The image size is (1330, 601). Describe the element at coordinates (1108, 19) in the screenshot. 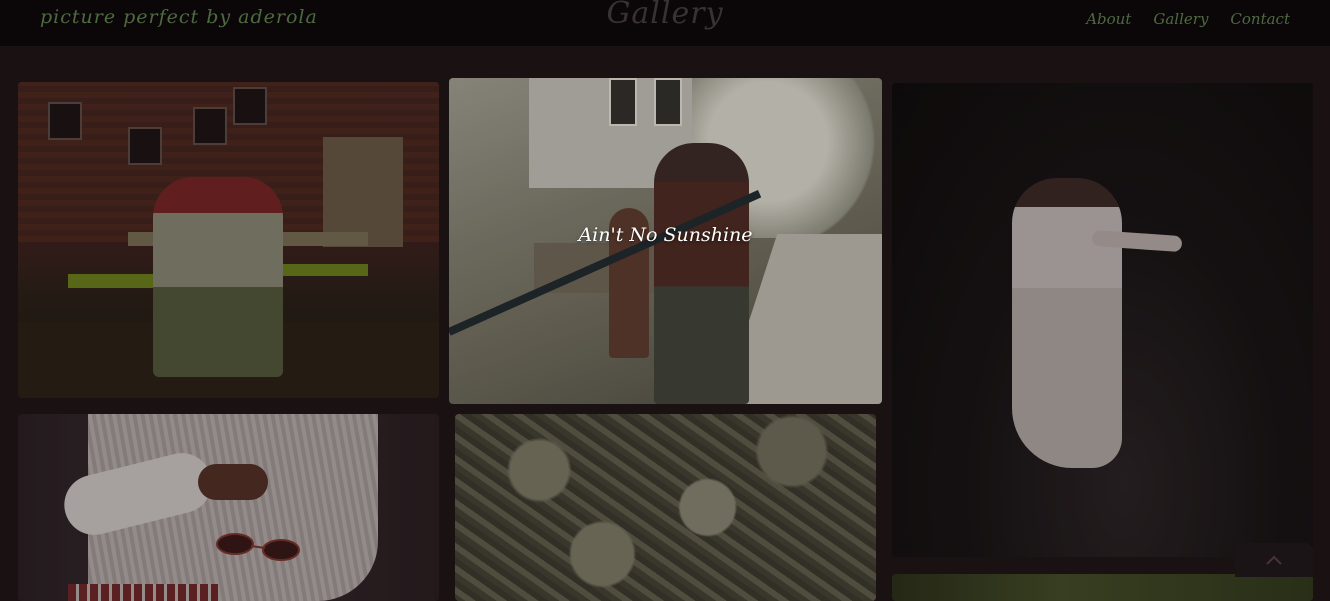

I see `nav-about: About` at that location.